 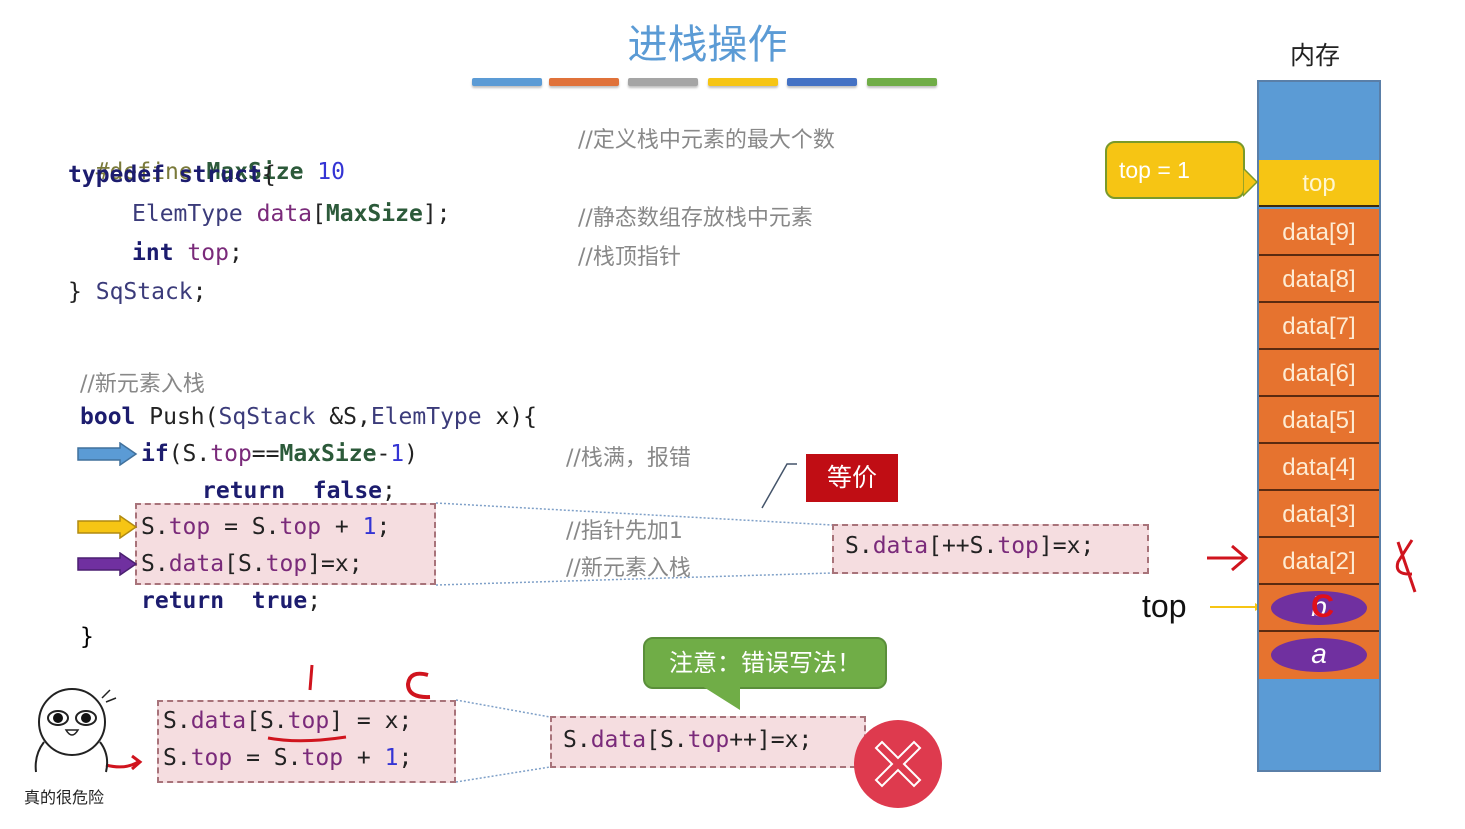 What do you see at coordinates (328, 454) in the screenshot?
I see `code-token: MaxSize` at bounding box center [328, 454].